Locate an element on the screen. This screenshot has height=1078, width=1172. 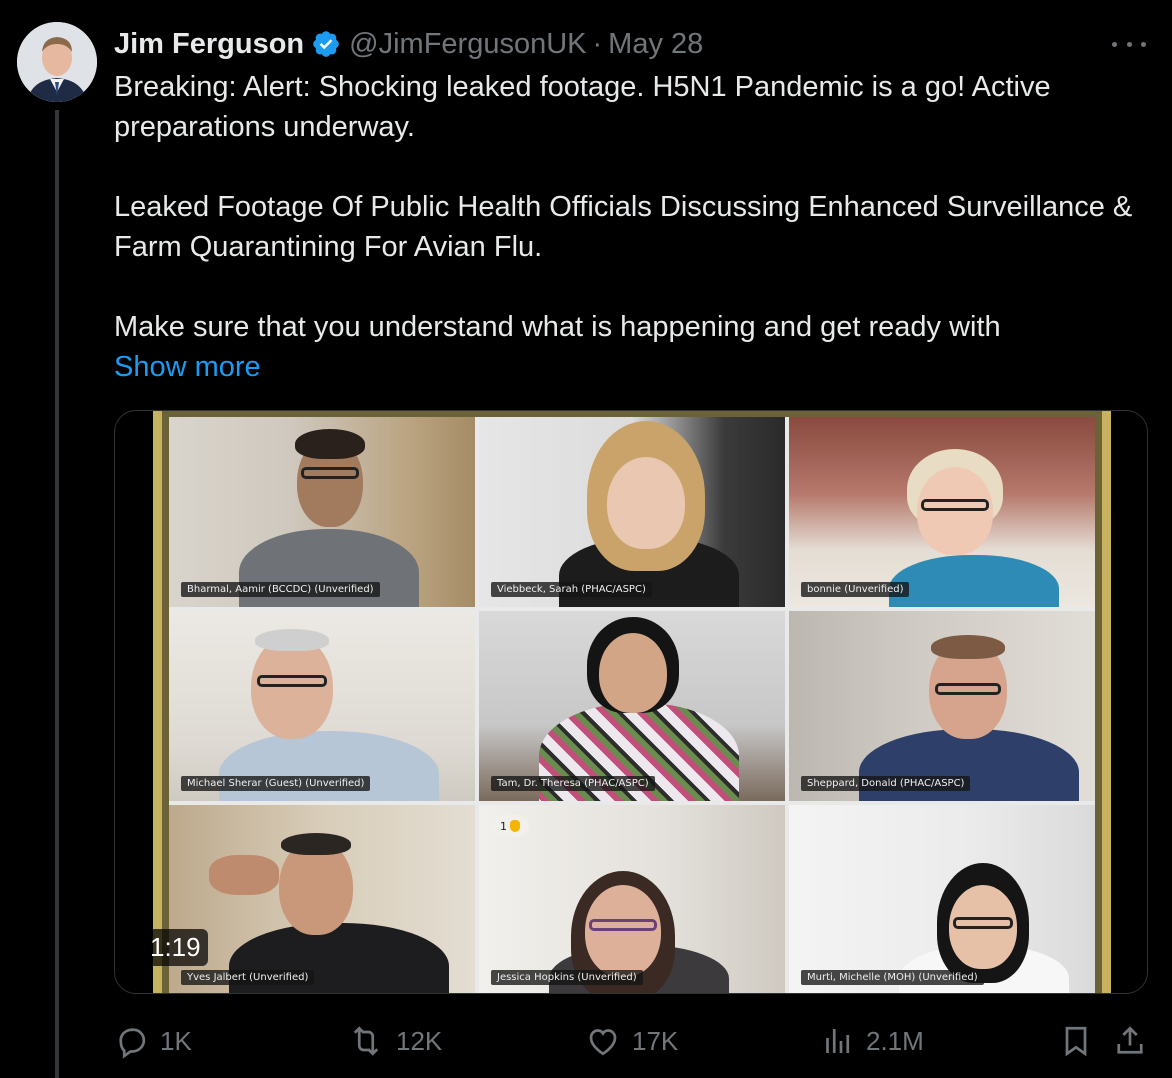
views-button: 2.1M is located at coordinates (872, 1041).